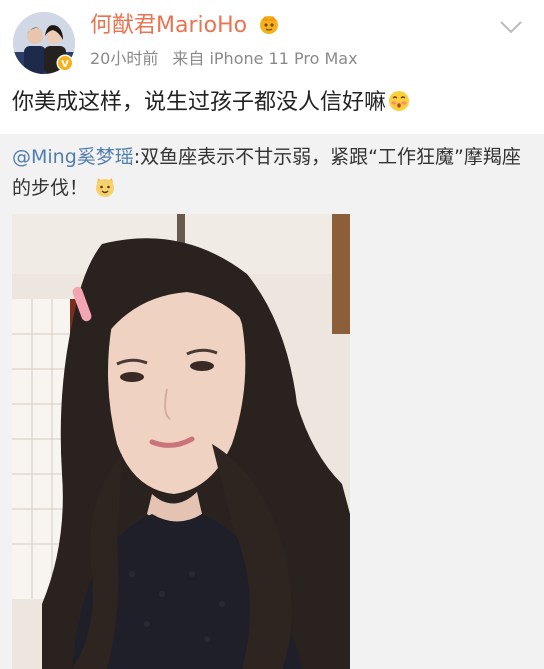 The height and width of the screenshot is (669, 544). I want to click on svg-text: V, so click(65, 64).